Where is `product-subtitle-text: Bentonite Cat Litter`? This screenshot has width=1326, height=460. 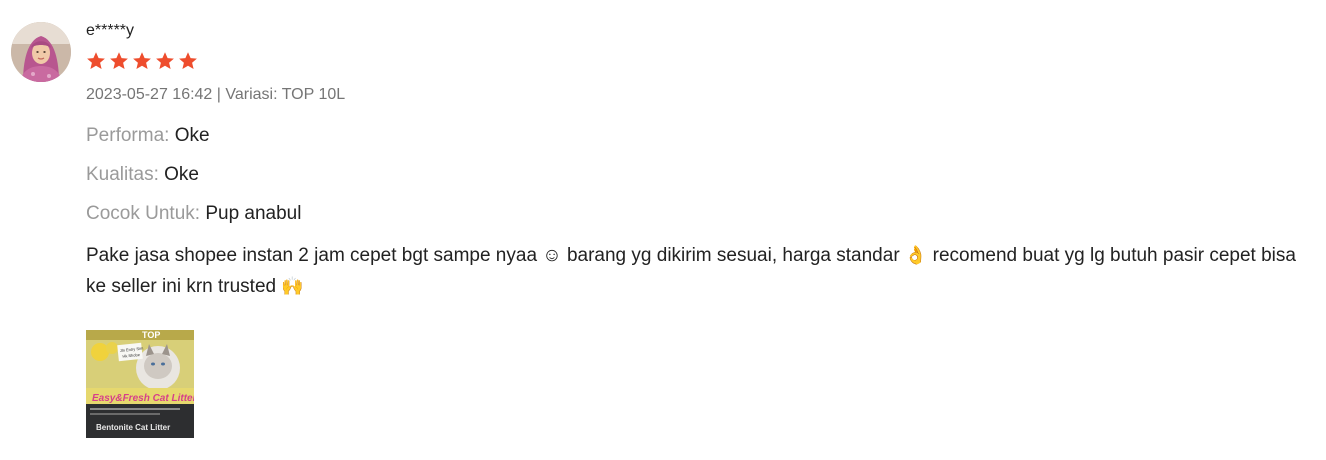 product-subtitle-text: Bentonite Cat Litter is located at coordinates (133, 427).